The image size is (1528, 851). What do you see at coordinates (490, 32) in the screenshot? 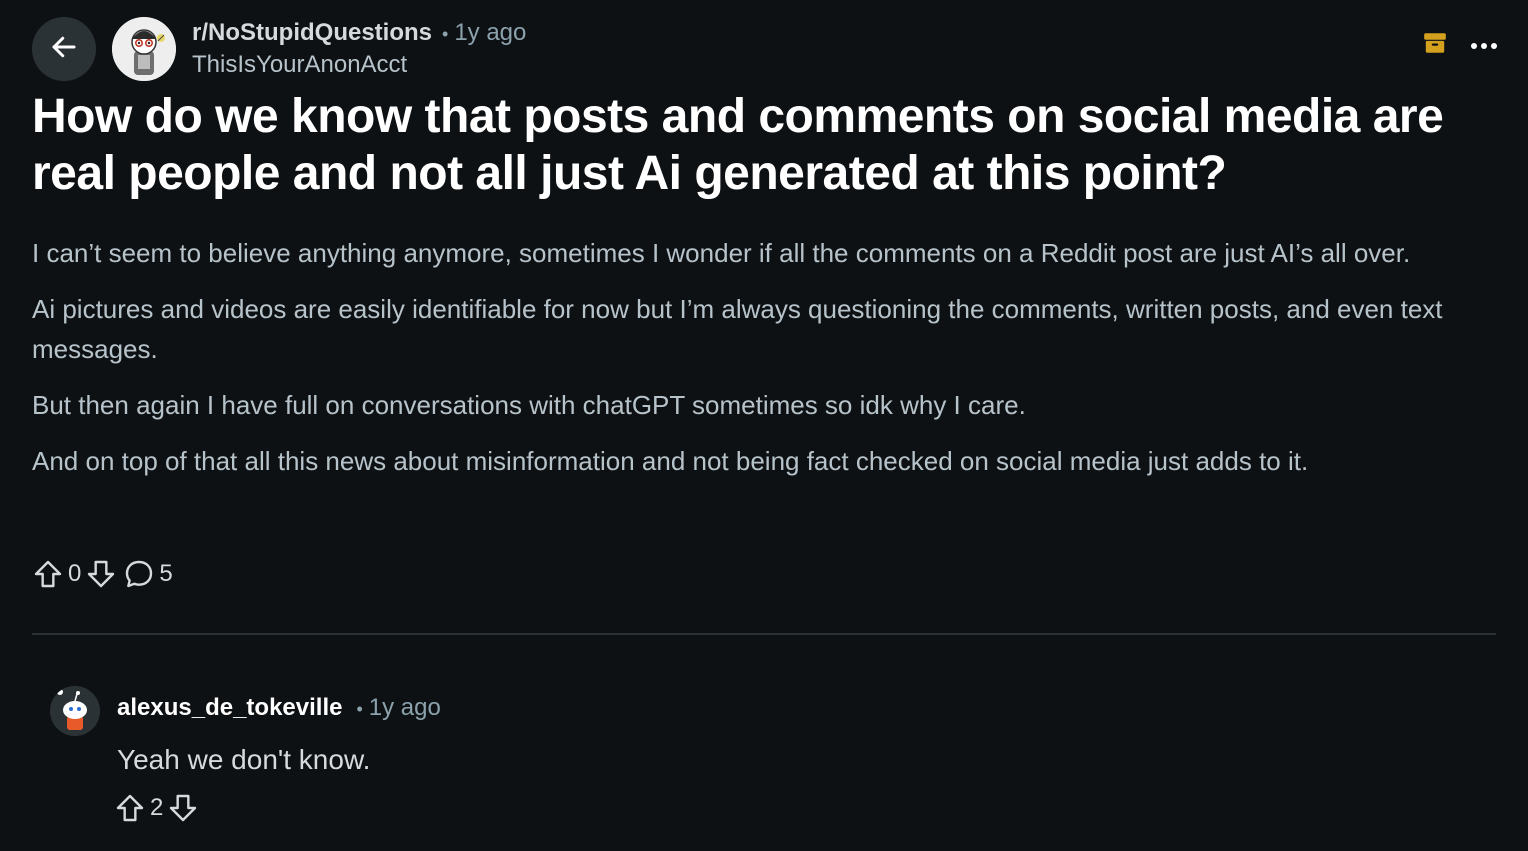
I see `post-timestamp: 1y ago` at bounding box center [490, 32].